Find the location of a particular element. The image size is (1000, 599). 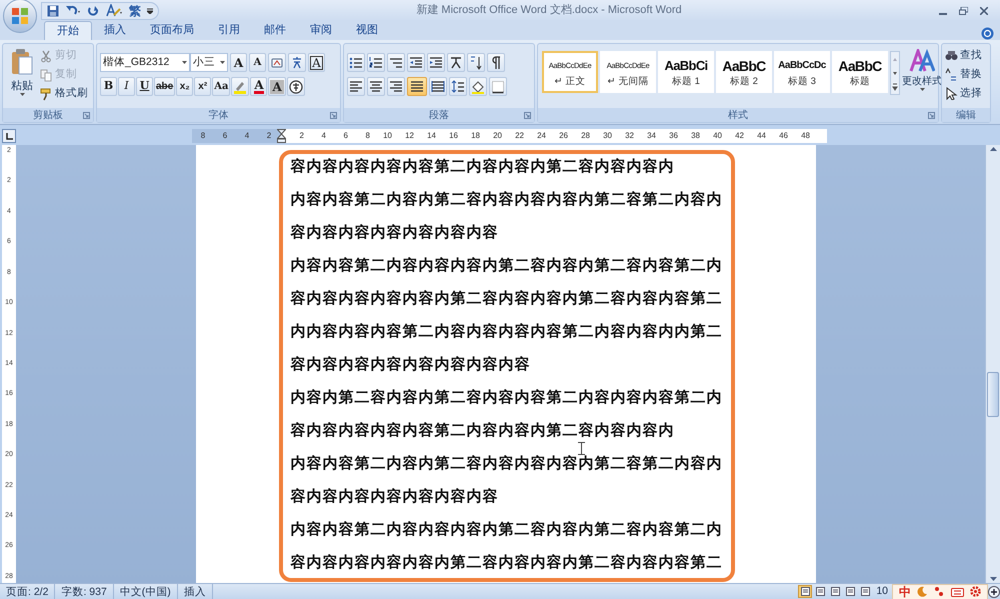

format-button: B is located at coordinates (108, 86).